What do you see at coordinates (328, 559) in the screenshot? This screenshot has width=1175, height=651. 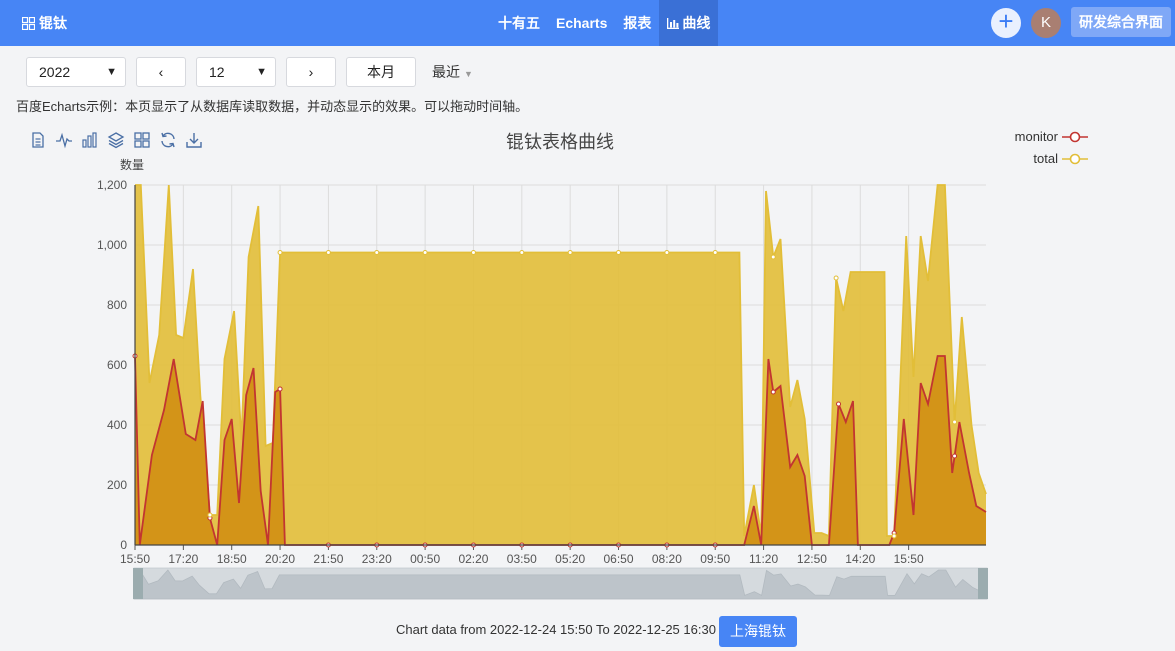 I see `x-tick-label: 21:50` at bounding box center [328, 559].